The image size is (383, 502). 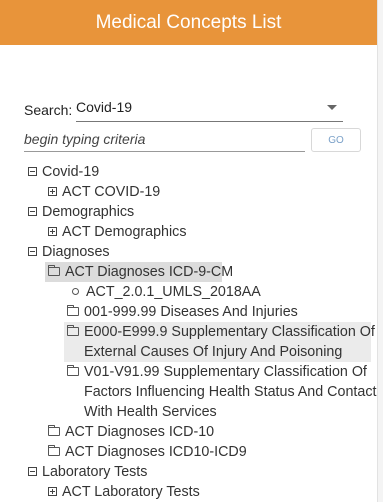 I want to click on tree-item-act-umls: ACT_2.0.1_UMLS_2018AA, so click(x=166, y=292).